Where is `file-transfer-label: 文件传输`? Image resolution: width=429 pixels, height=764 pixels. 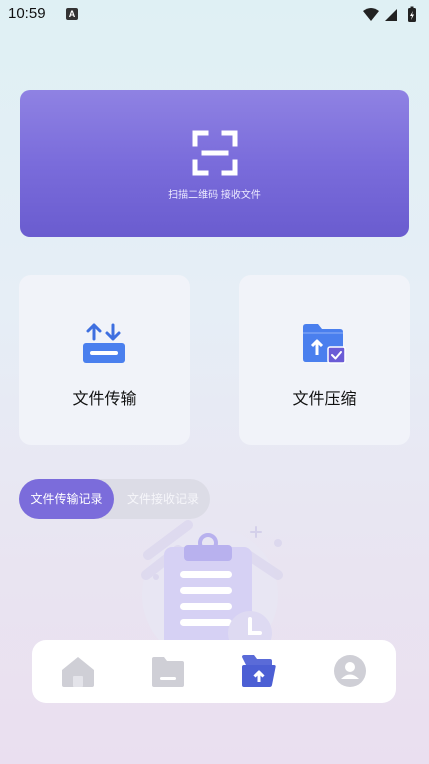
file-transfer-label: 文件传输 is located at coordinates (104, 399).